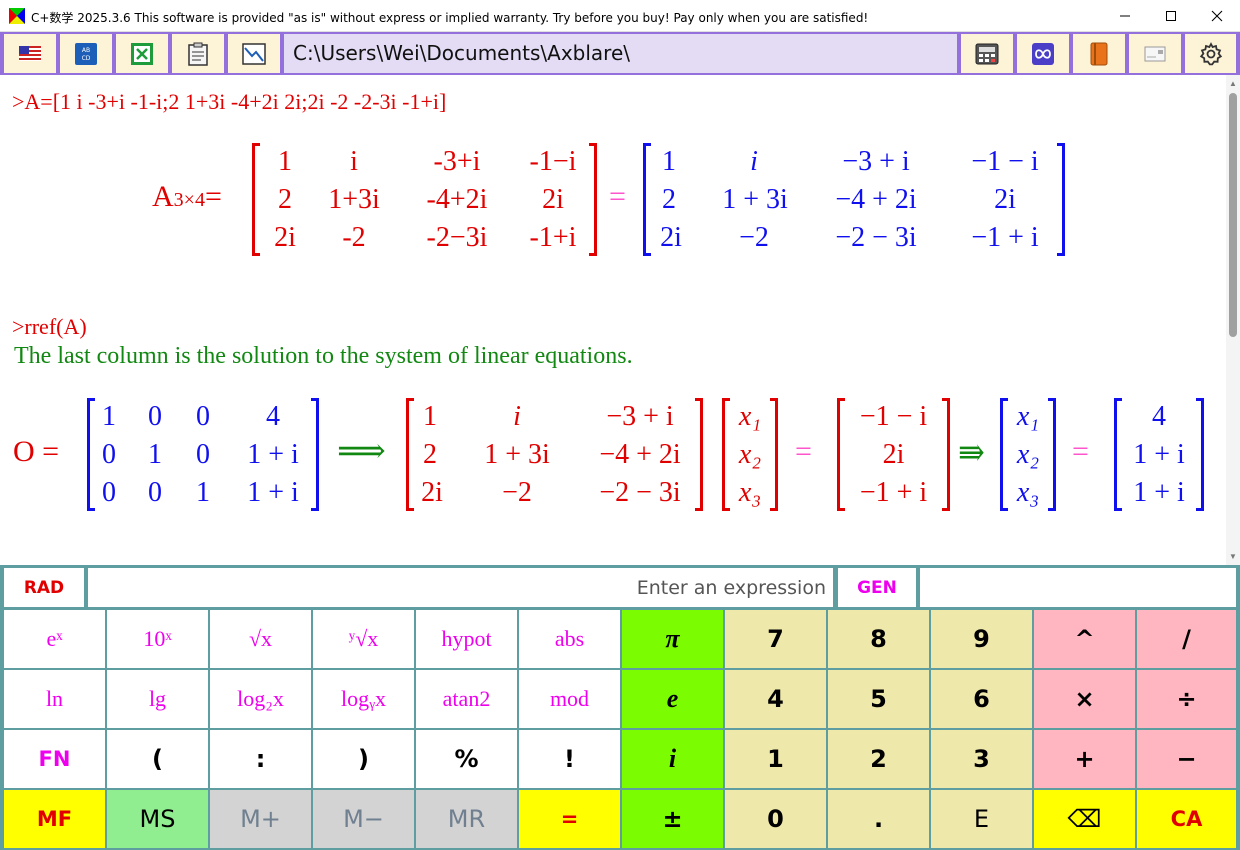 Image resolution: width=1240 pixels, height=850 pixels. I want to click on result-field, so click(1078, 587).